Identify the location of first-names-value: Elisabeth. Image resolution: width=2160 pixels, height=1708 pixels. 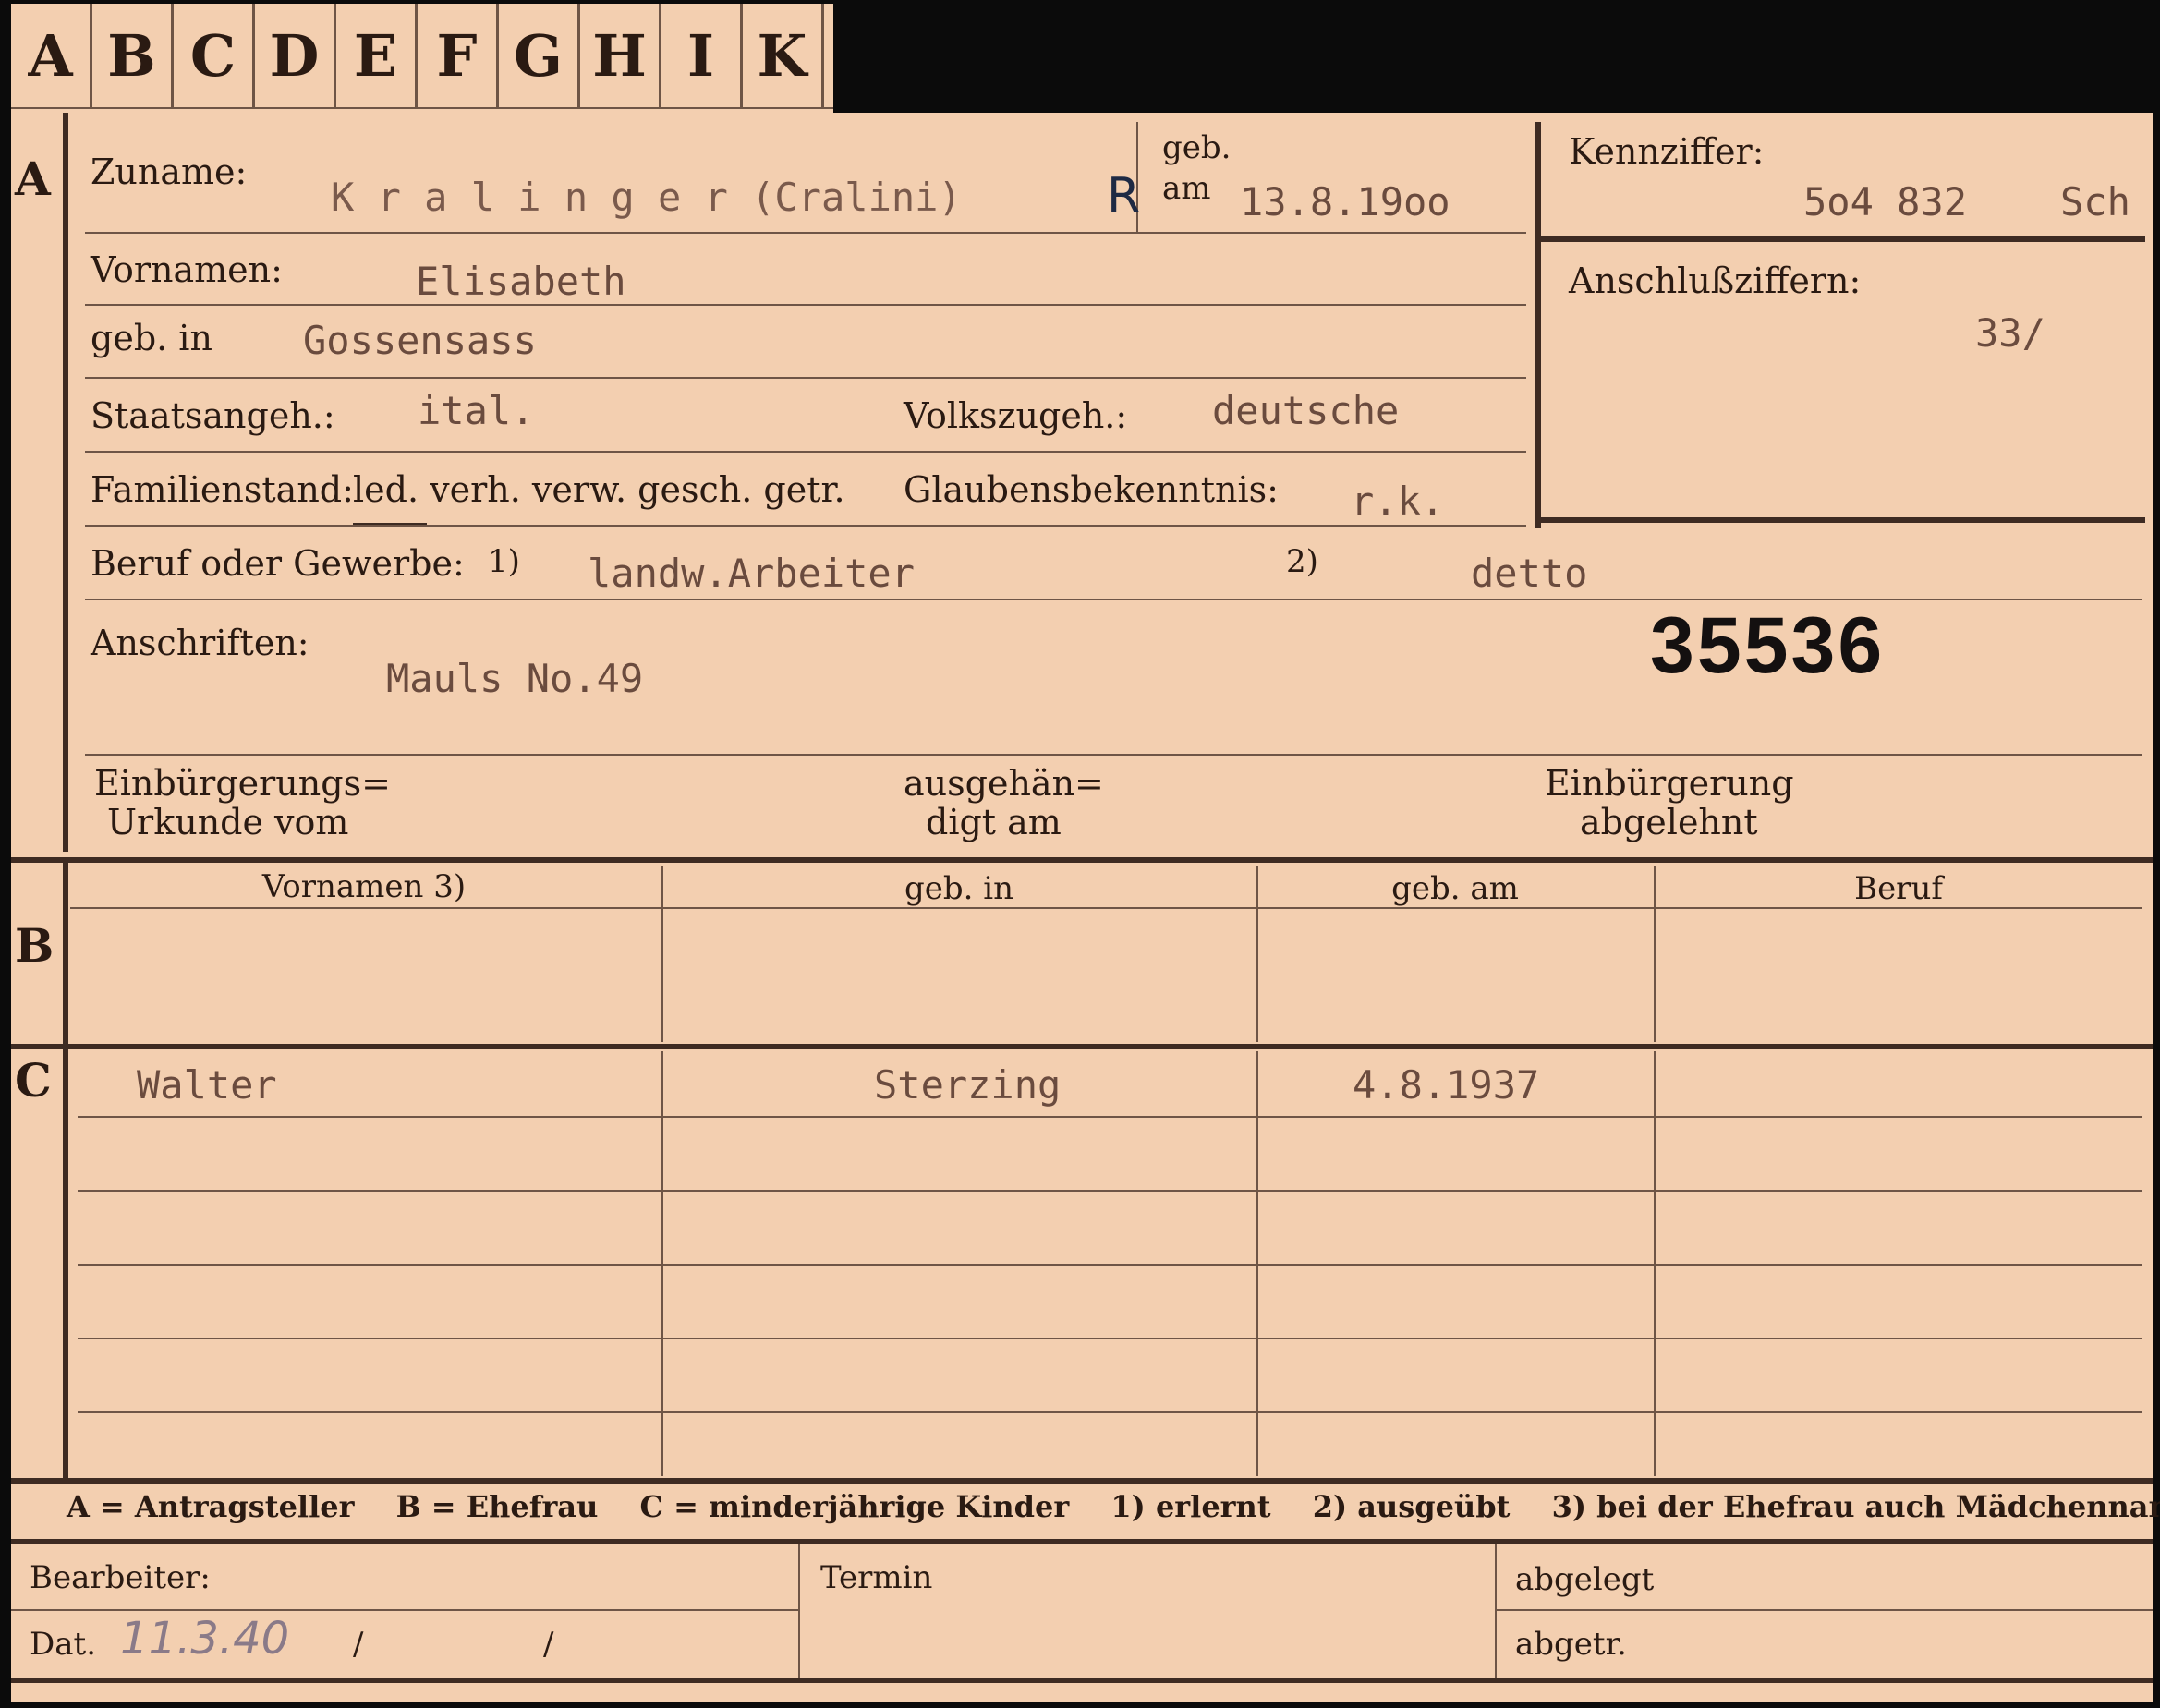
(521, 281).